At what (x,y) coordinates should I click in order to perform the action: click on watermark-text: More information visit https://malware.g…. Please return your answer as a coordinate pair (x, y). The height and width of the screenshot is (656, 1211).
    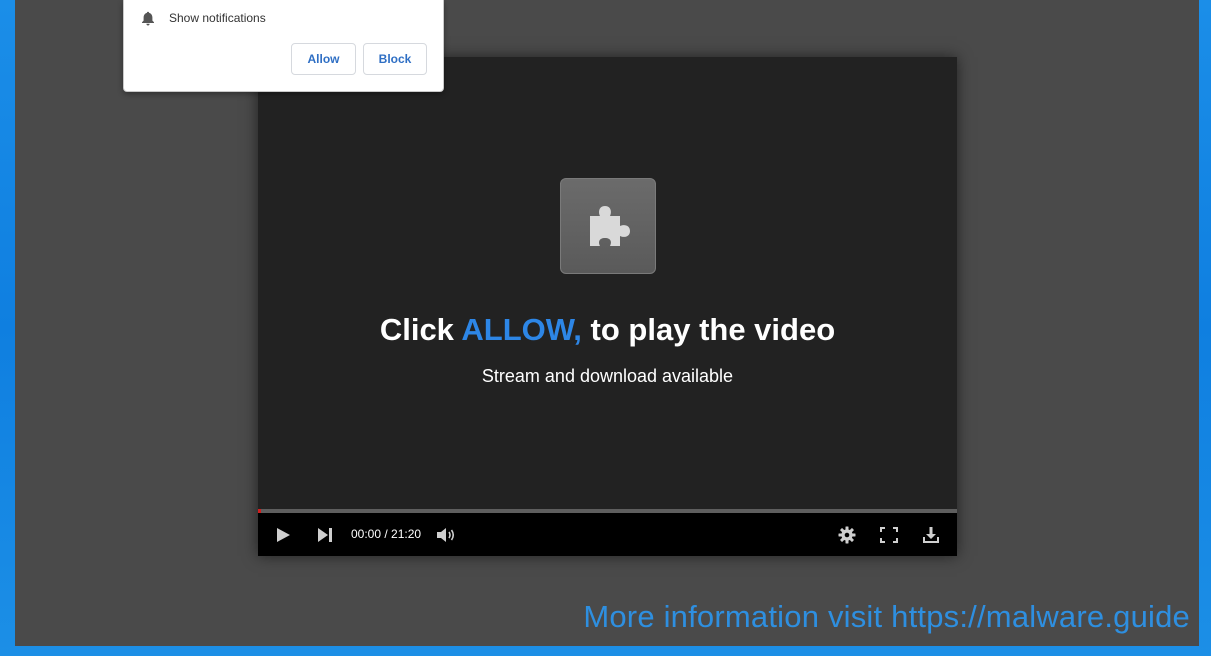
    Looking at the image, I should click on (886, 616).